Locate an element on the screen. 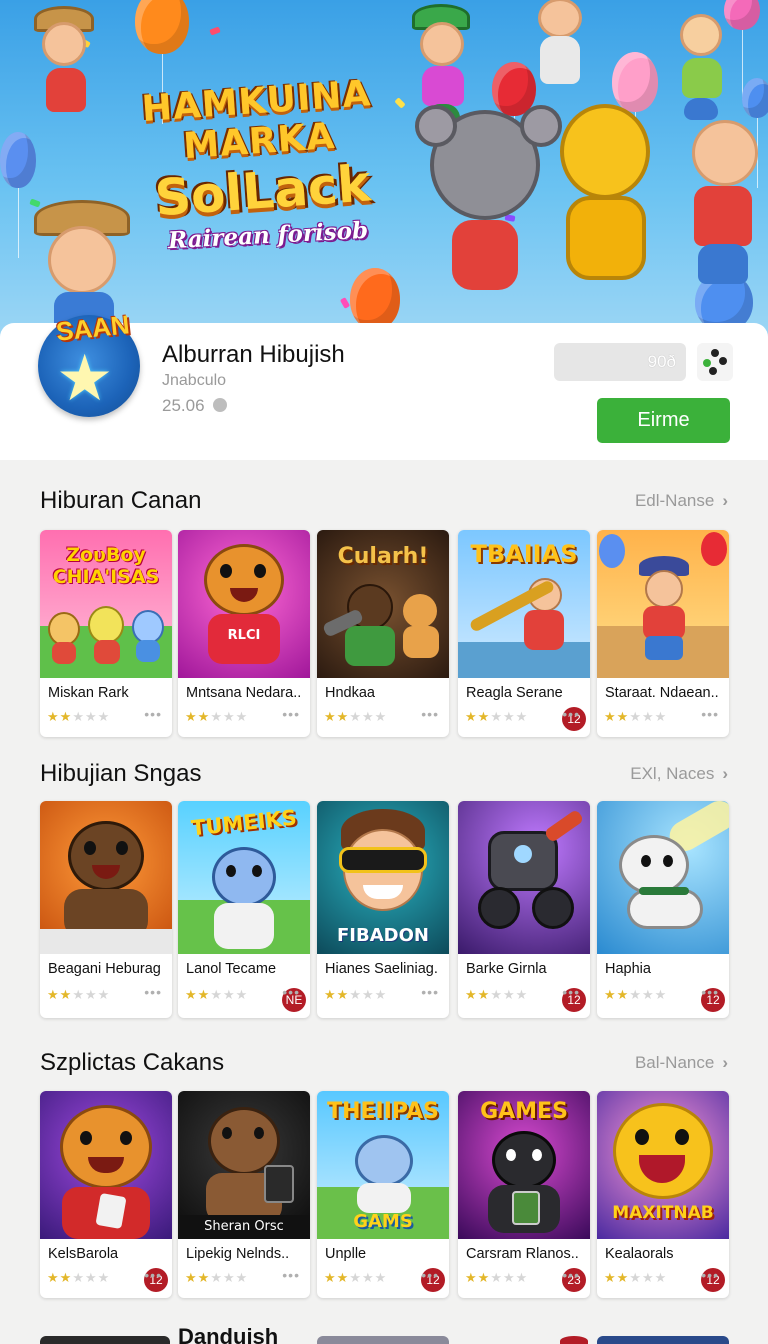  app-name: Staraat. Ndaean.. is located at coordinates (662, 693).